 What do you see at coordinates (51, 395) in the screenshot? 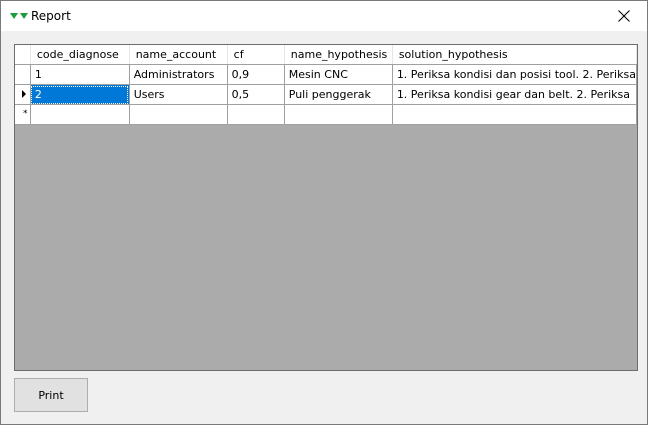
I see `print-button: Print` at bounding box center [51, 395].